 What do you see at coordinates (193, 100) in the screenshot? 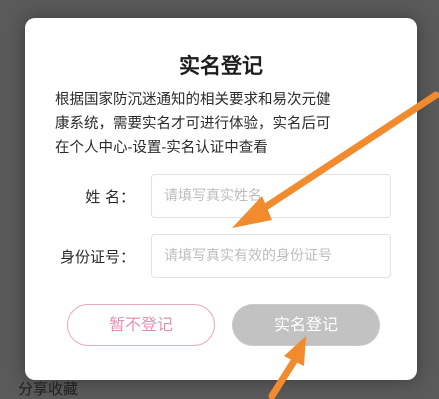
I see `notice-line: 根据国家防沉迷通知的相关要求和易次元健` at bounding box center [193, 100].